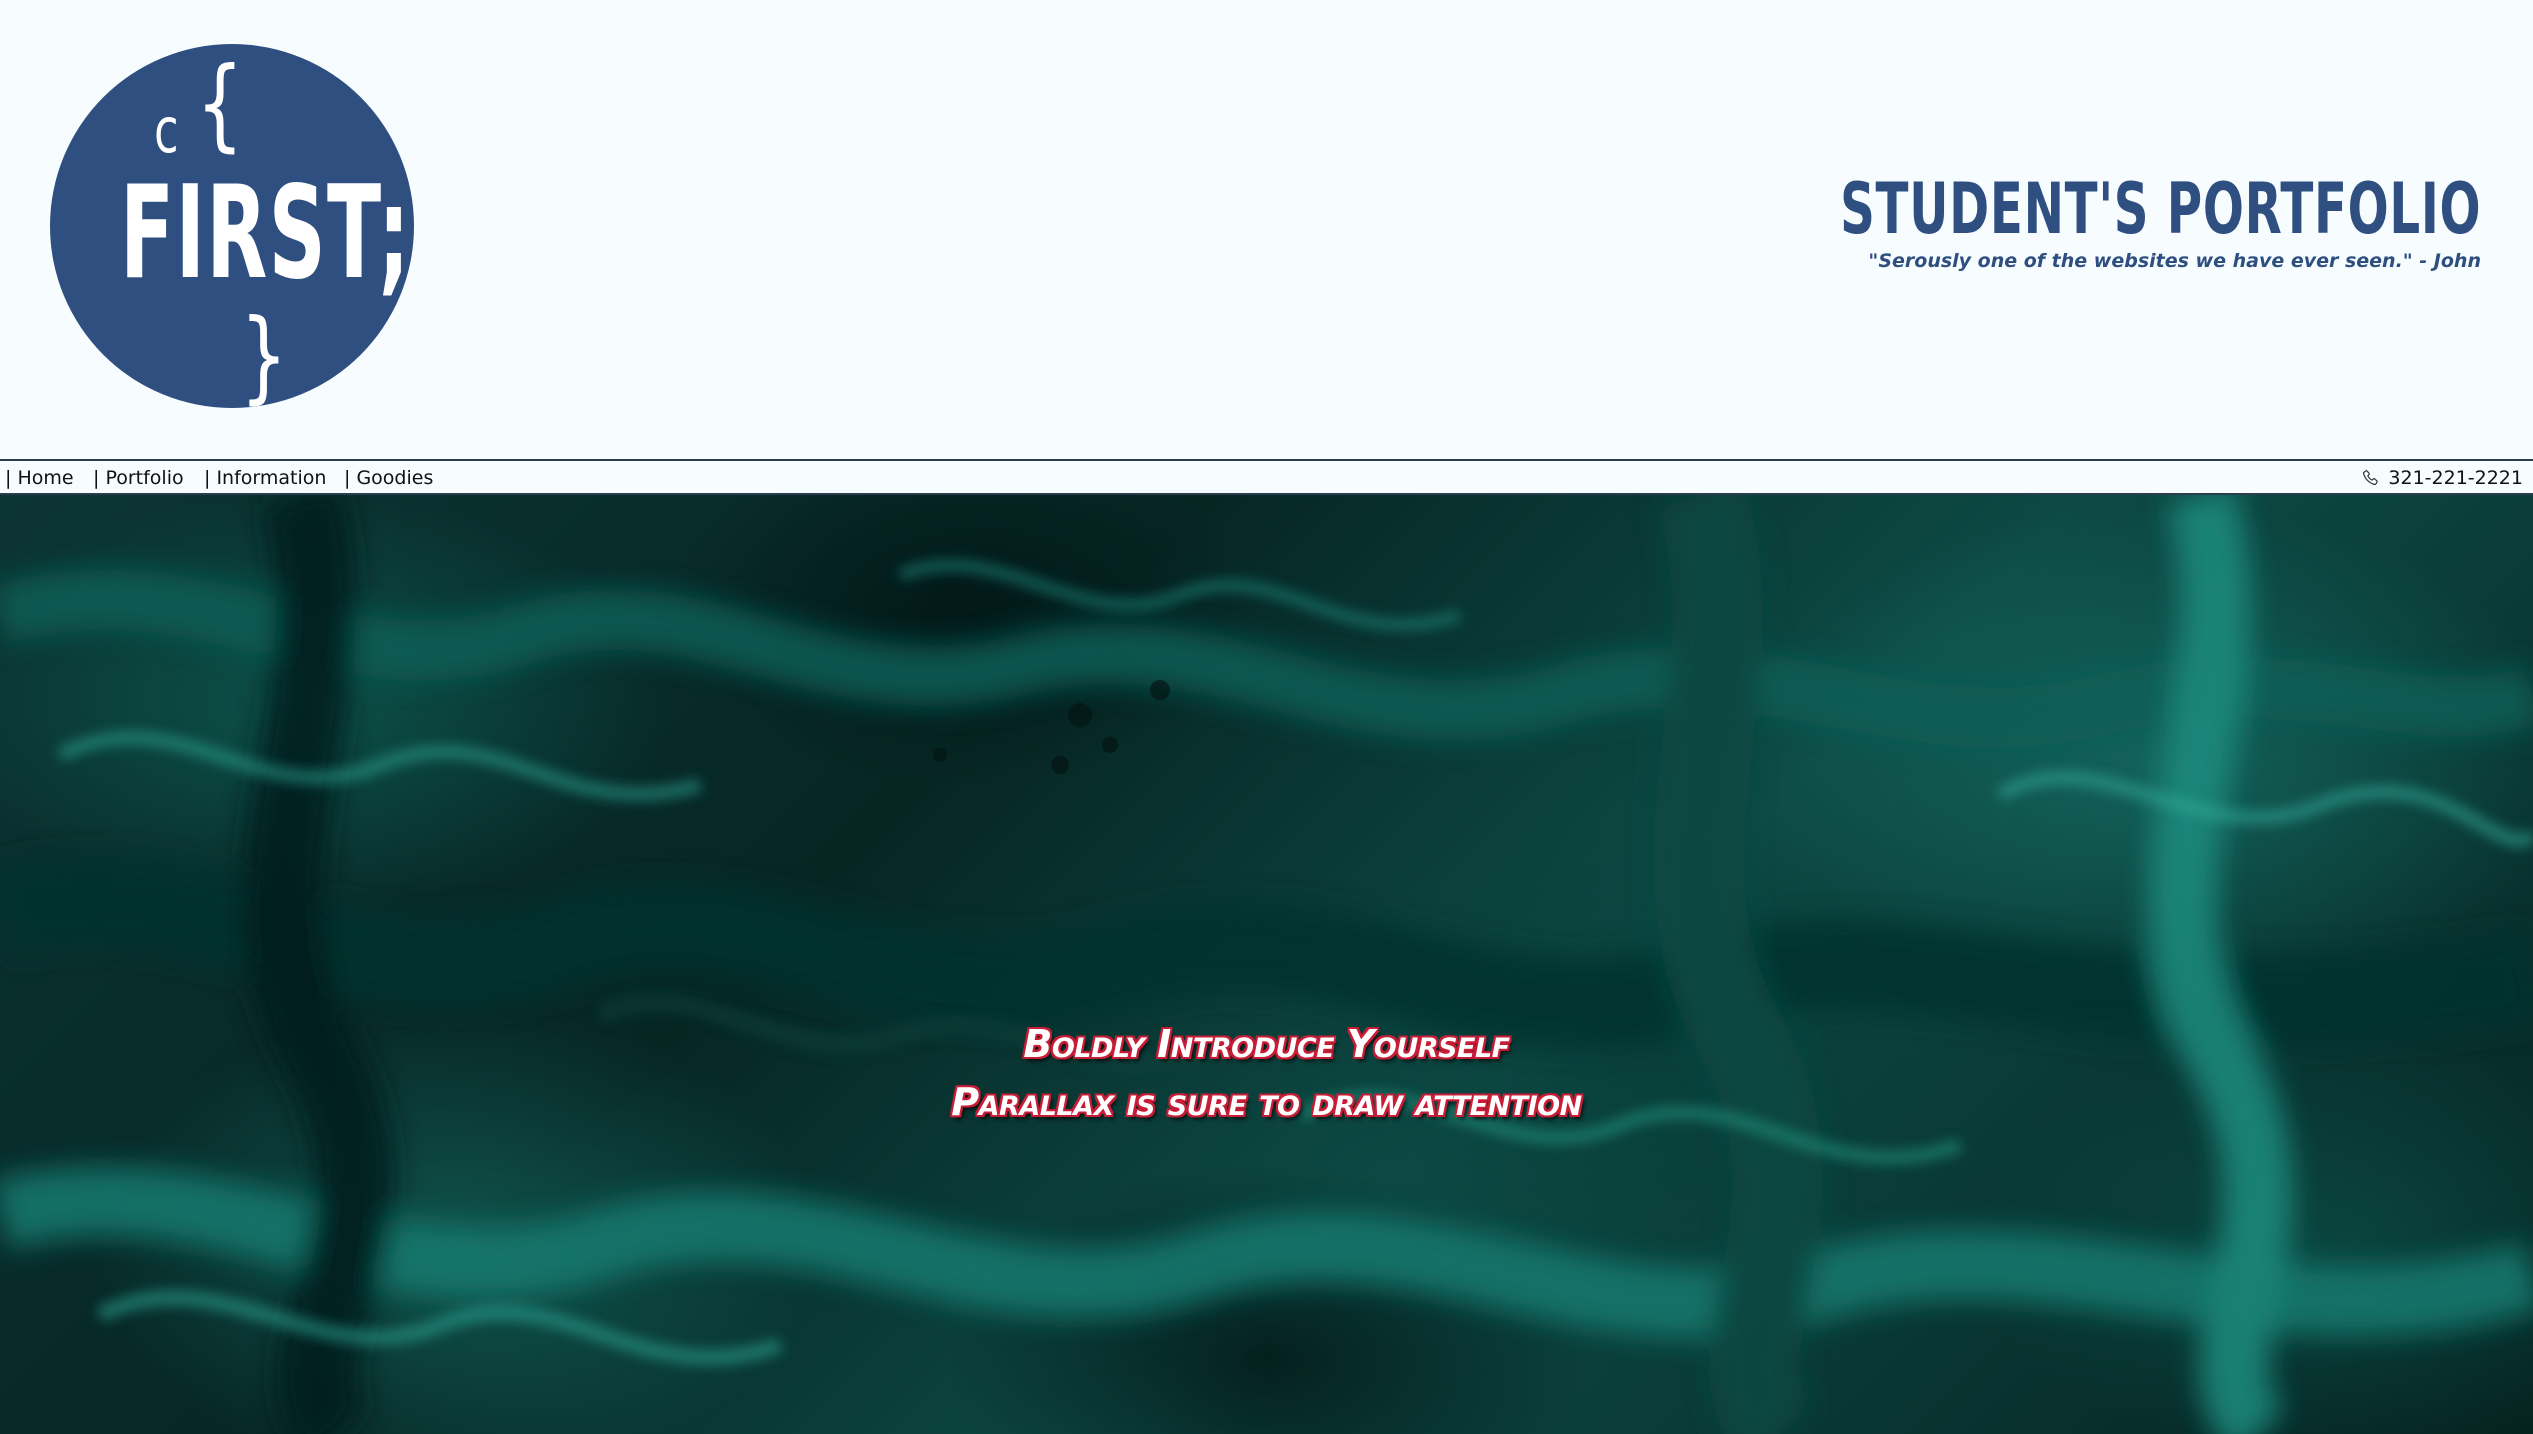 This screenshot has height=1434, width=2533. Describe the element at coordinates (220, 103) in the screenshot. I see `logo-open-brace: {` at that location.